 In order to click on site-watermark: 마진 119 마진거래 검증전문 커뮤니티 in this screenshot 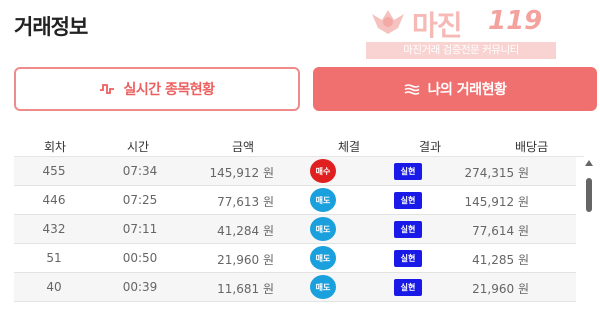, I will do `click(461, 33)`.